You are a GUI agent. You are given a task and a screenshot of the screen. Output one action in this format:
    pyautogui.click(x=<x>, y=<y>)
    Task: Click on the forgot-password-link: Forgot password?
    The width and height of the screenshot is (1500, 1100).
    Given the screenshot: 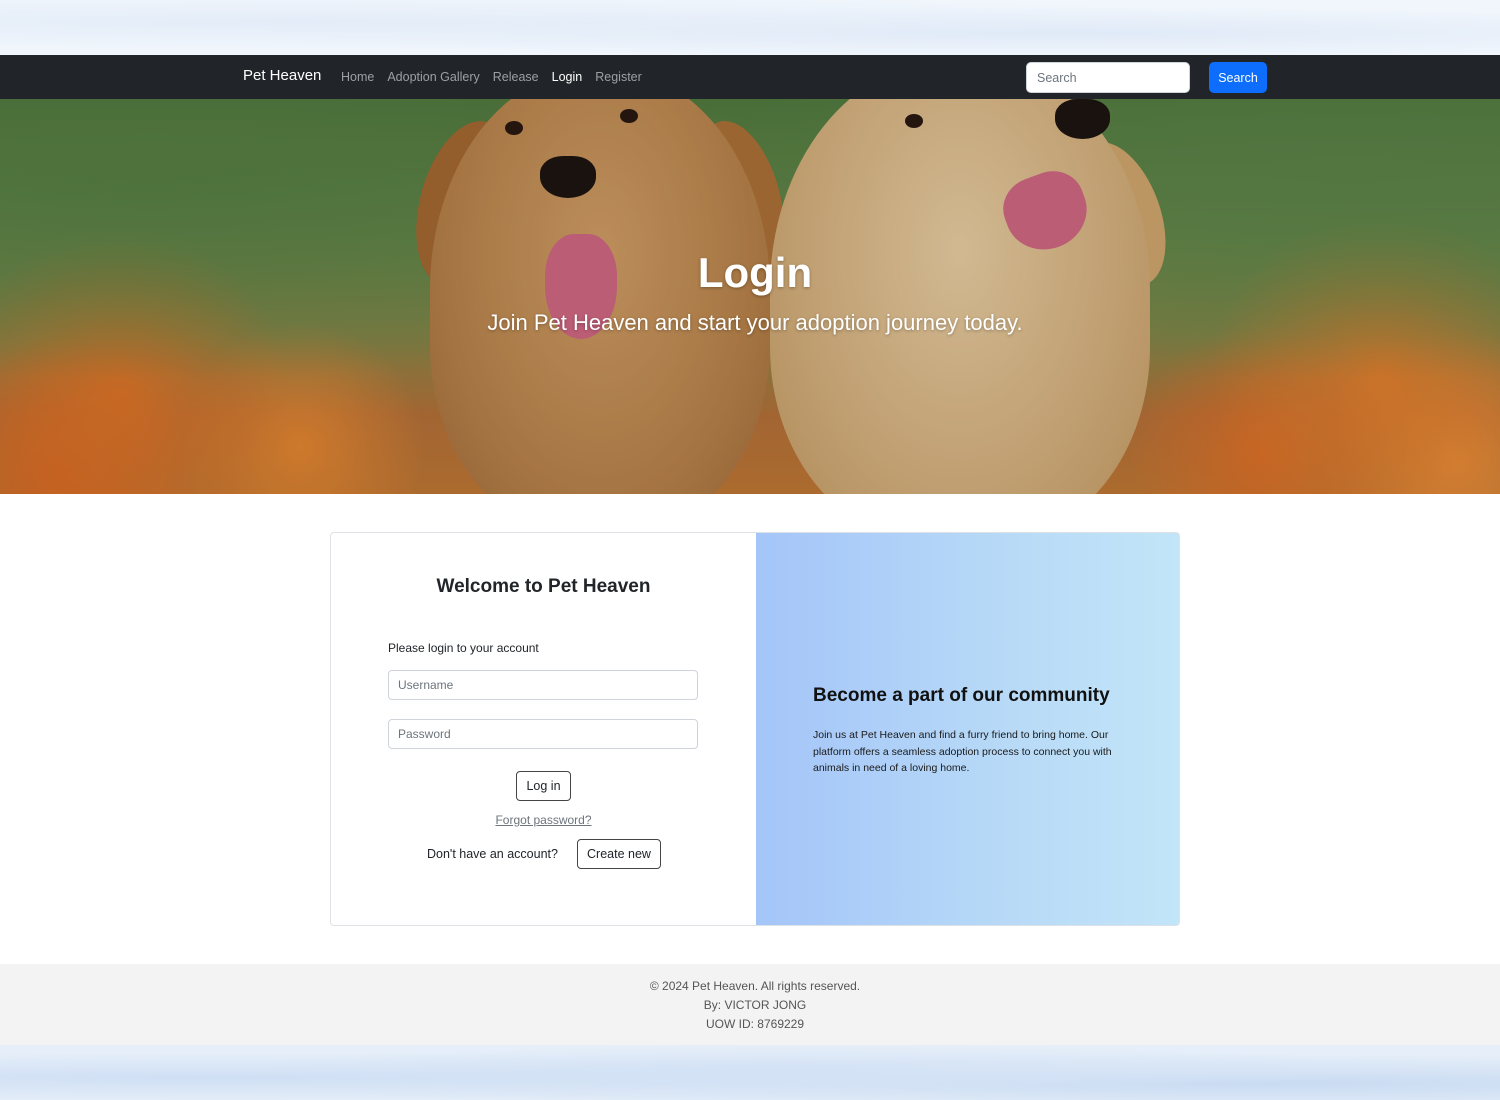 What is the action you would take?
    pyautogui.click(x=543, y=820)
    